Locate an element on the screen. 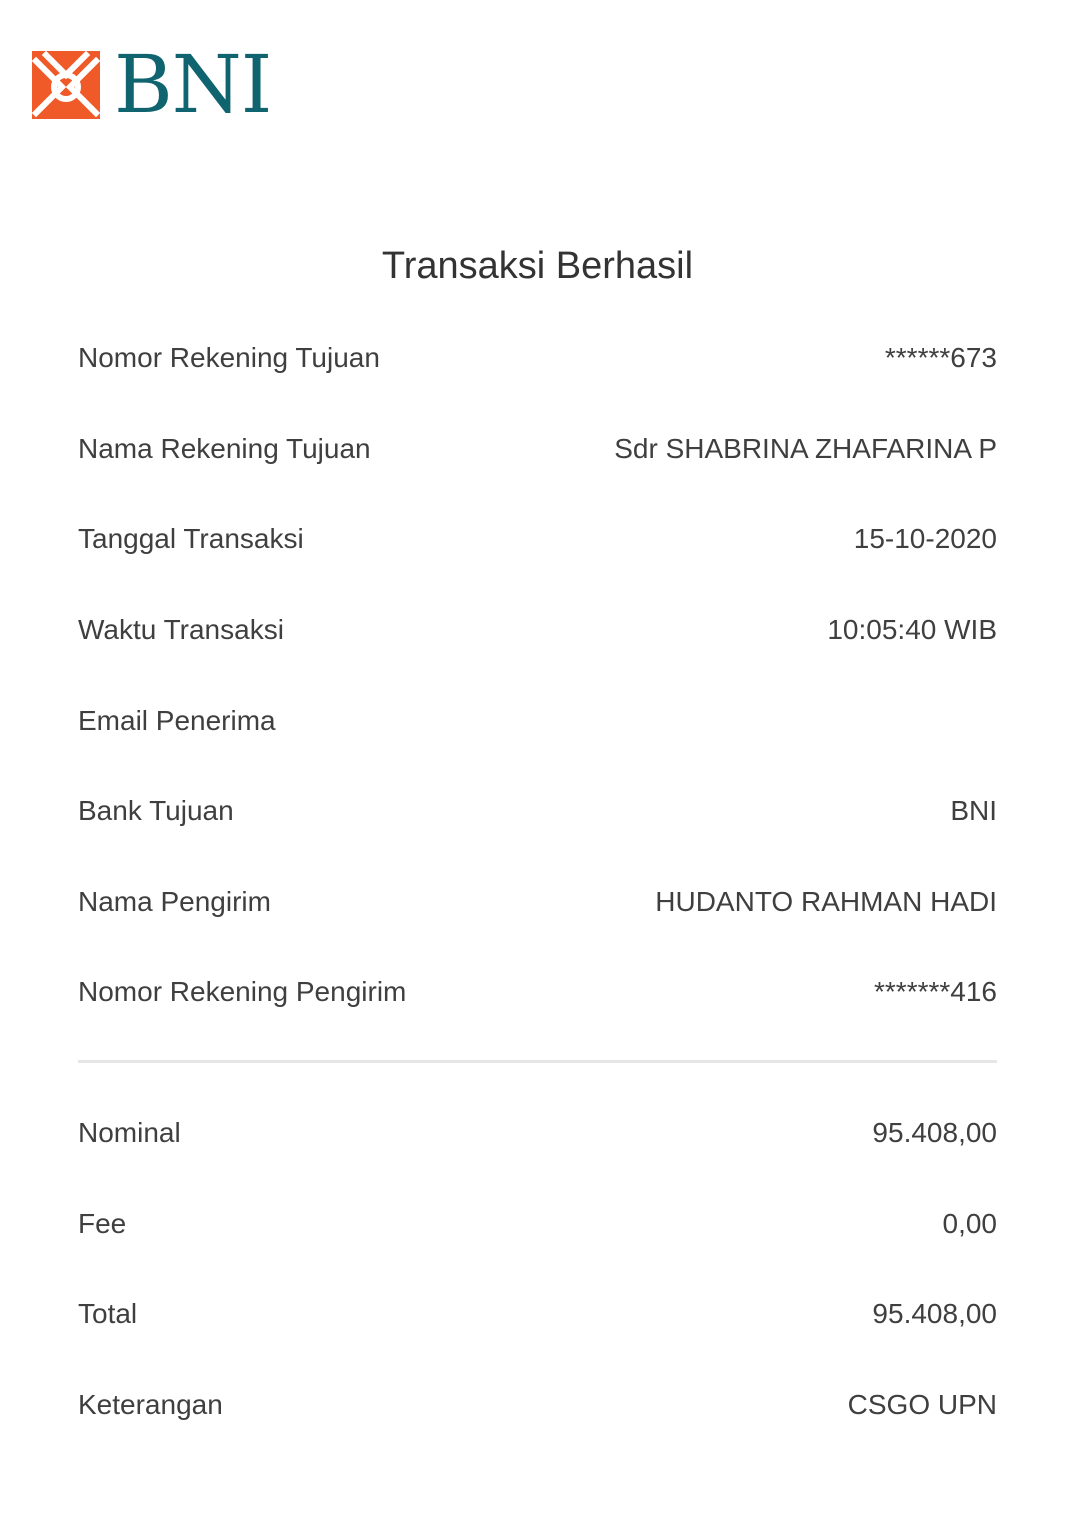 The width and height of the screenshot is (1075, 1523). amount-label: Fee is located at coordinates (102, 1223).